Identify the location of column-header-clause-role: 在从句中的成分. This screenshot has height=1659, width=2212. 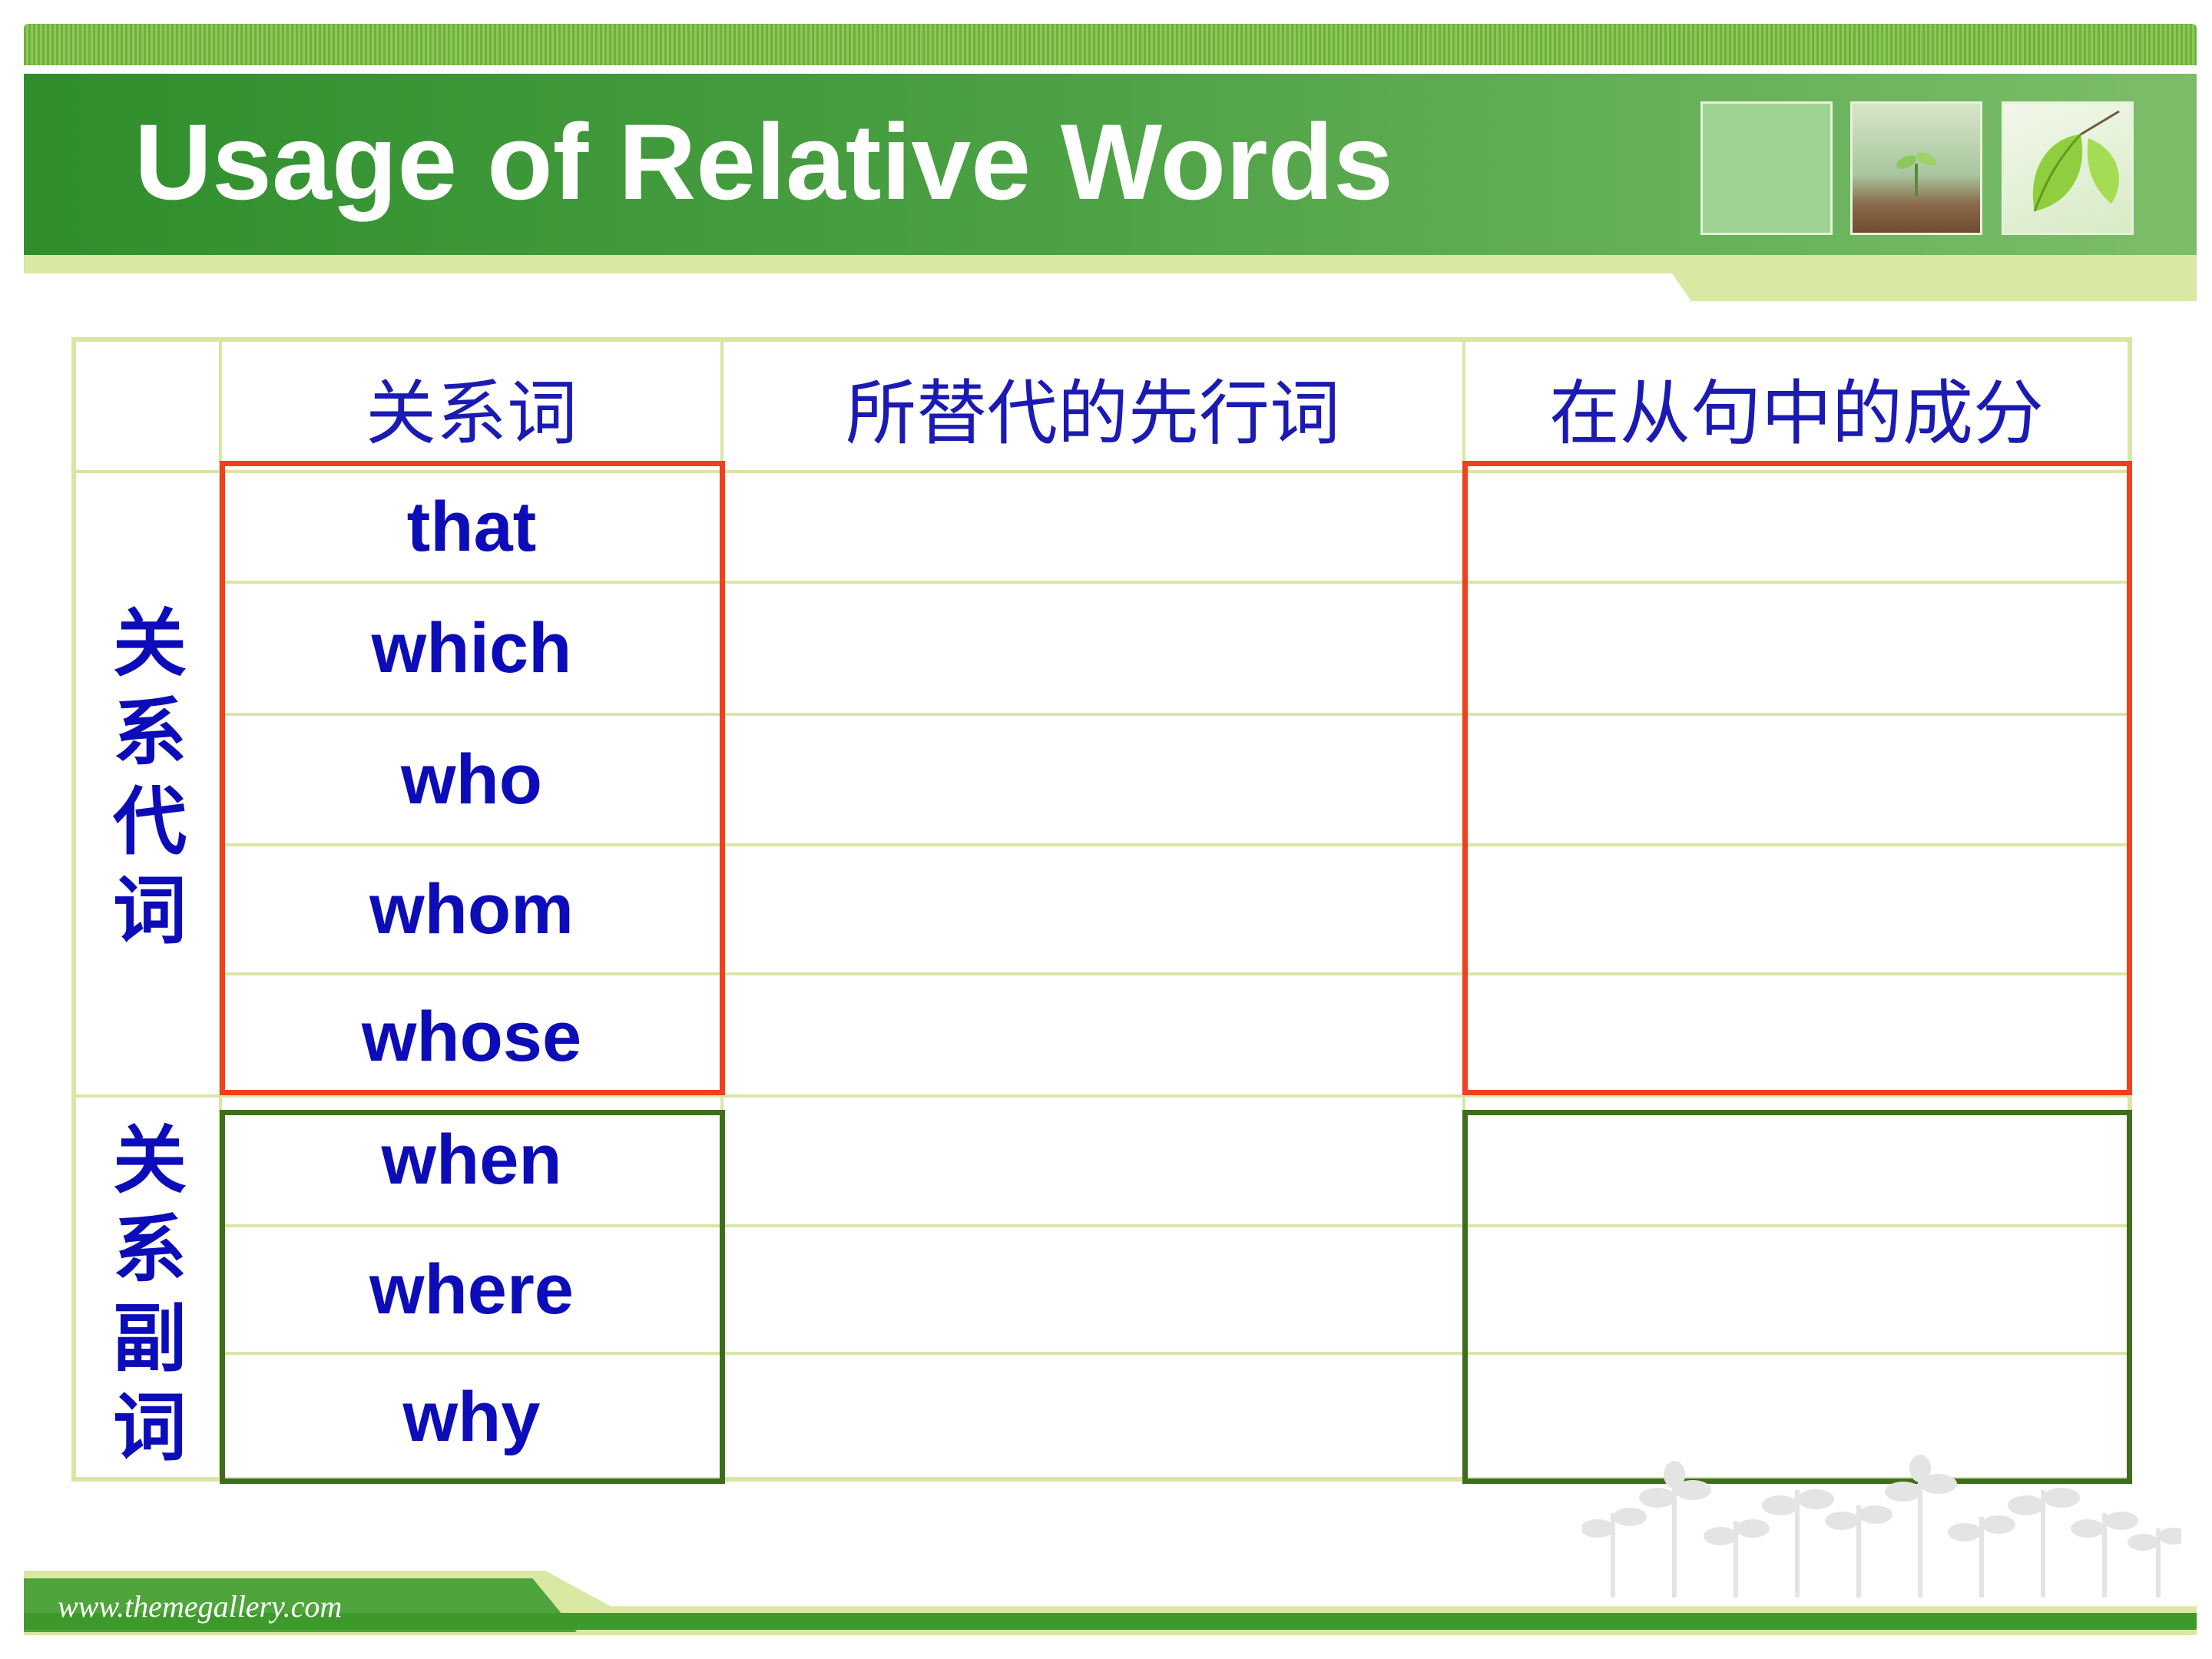
(1796, 414).